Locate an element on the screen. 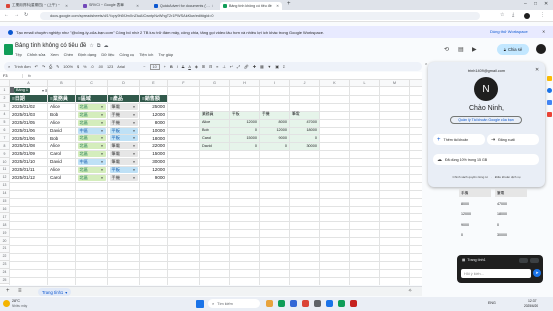  pivot-header-cell: 筆電 is located at coordinates (304, 114).